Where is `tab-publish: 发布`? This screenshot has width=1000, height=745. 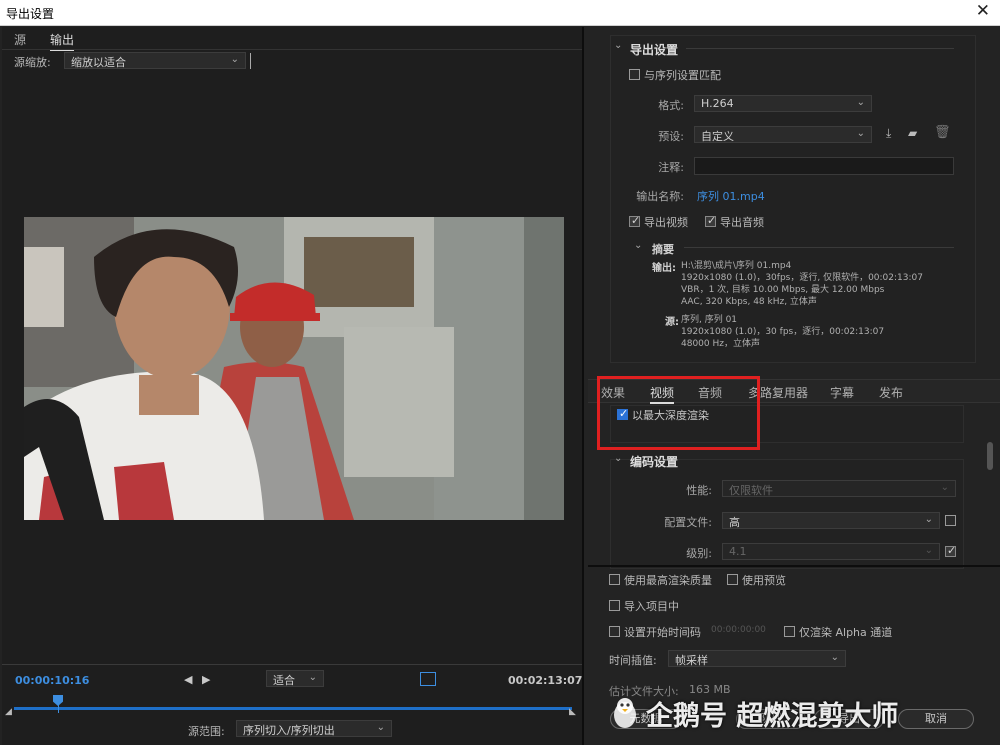 tab-publish: 发布 is located at coordinates (891, 392).